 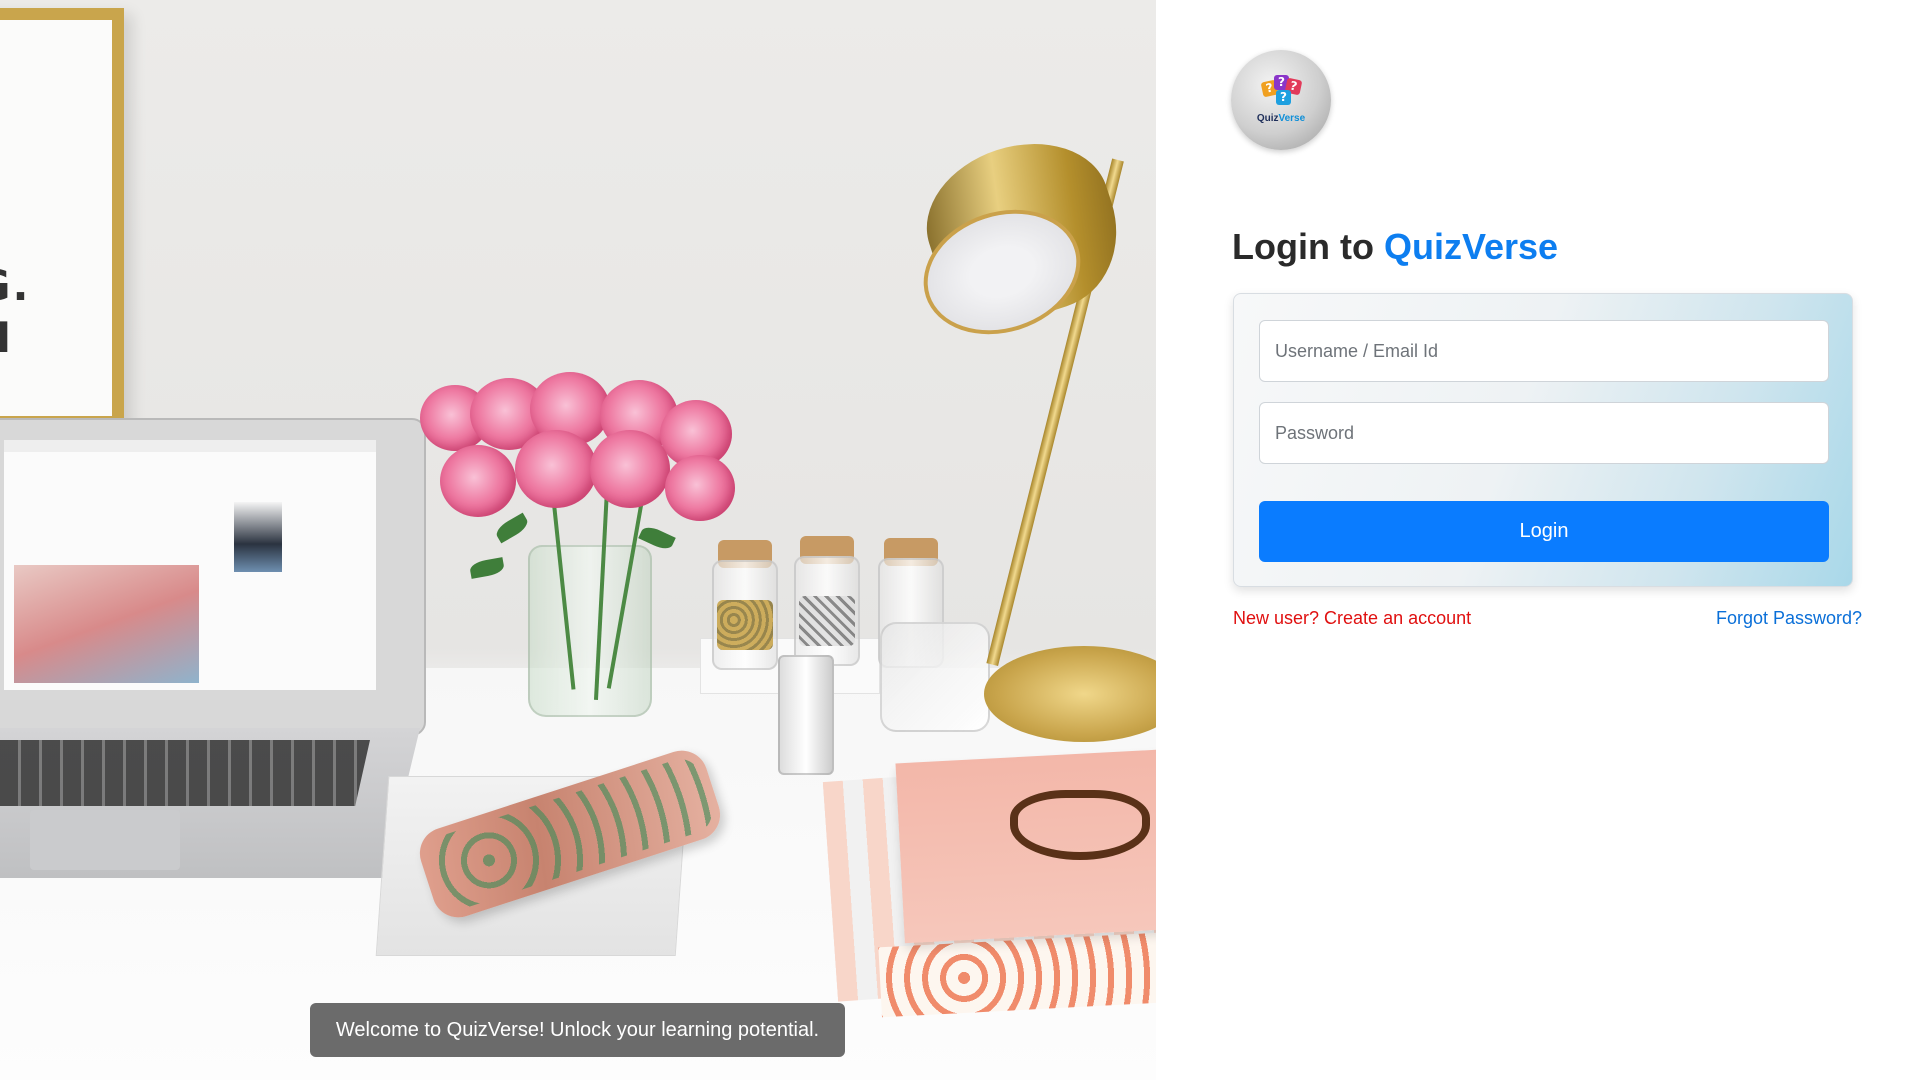 What do you see at coordinates (745, 625) in the screenshot?
I see `pushpins` at bounding box center [745, 625].